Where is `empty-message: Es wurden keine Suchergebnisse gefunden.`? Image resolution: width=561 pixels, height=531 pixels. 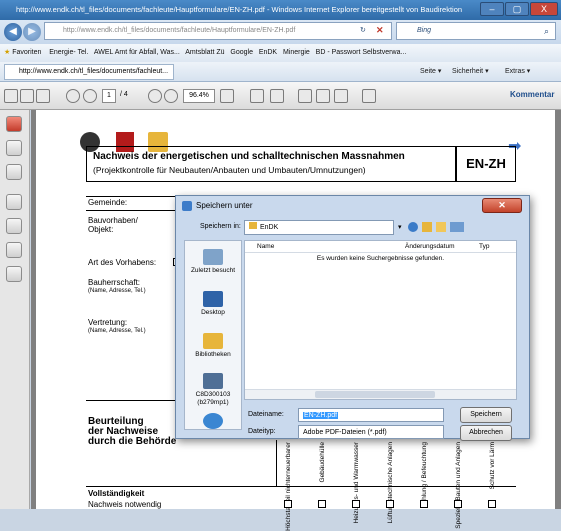 empty-message: Es wurden keine Suchergebnisse gefunden. is located at coordinates (380, 258).